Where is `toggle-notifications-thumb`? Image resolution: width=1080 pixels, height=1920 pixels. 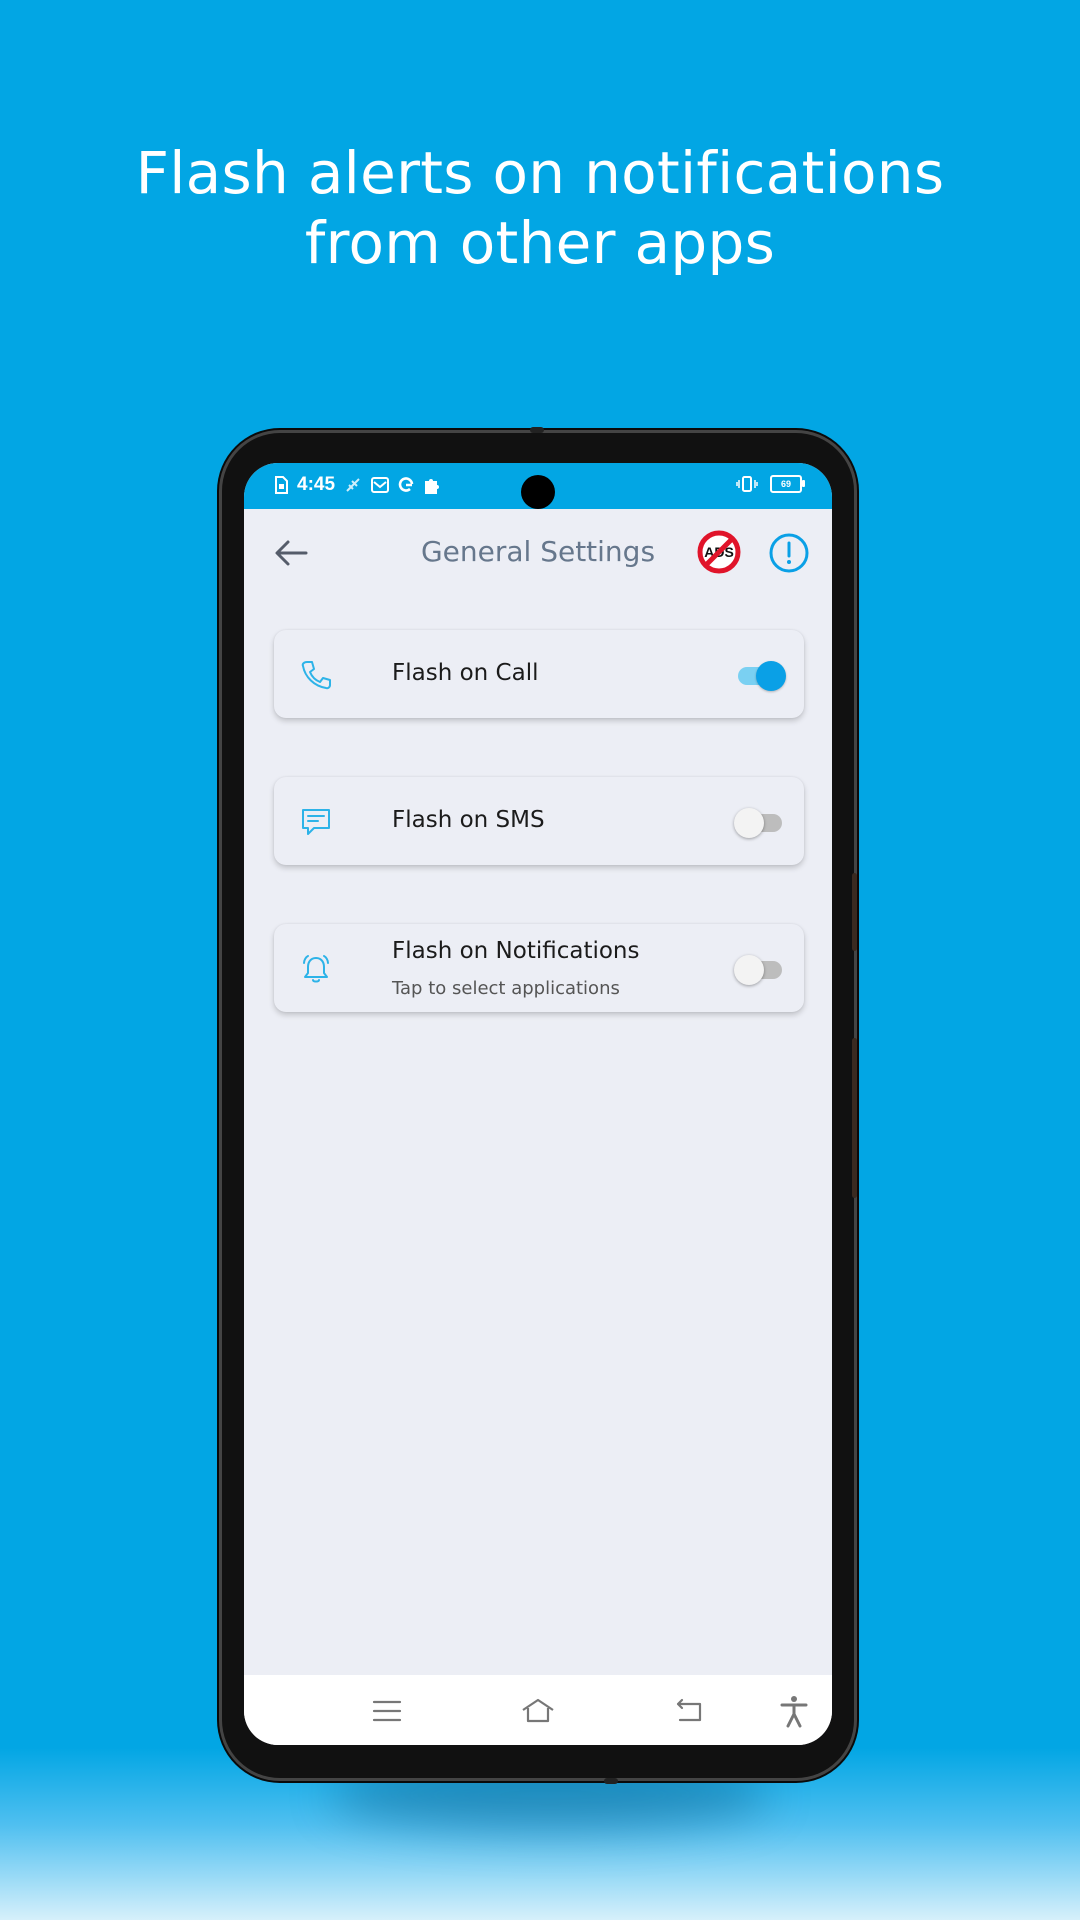
toggle-notifications-thumb is located at coordinates (749, 970).